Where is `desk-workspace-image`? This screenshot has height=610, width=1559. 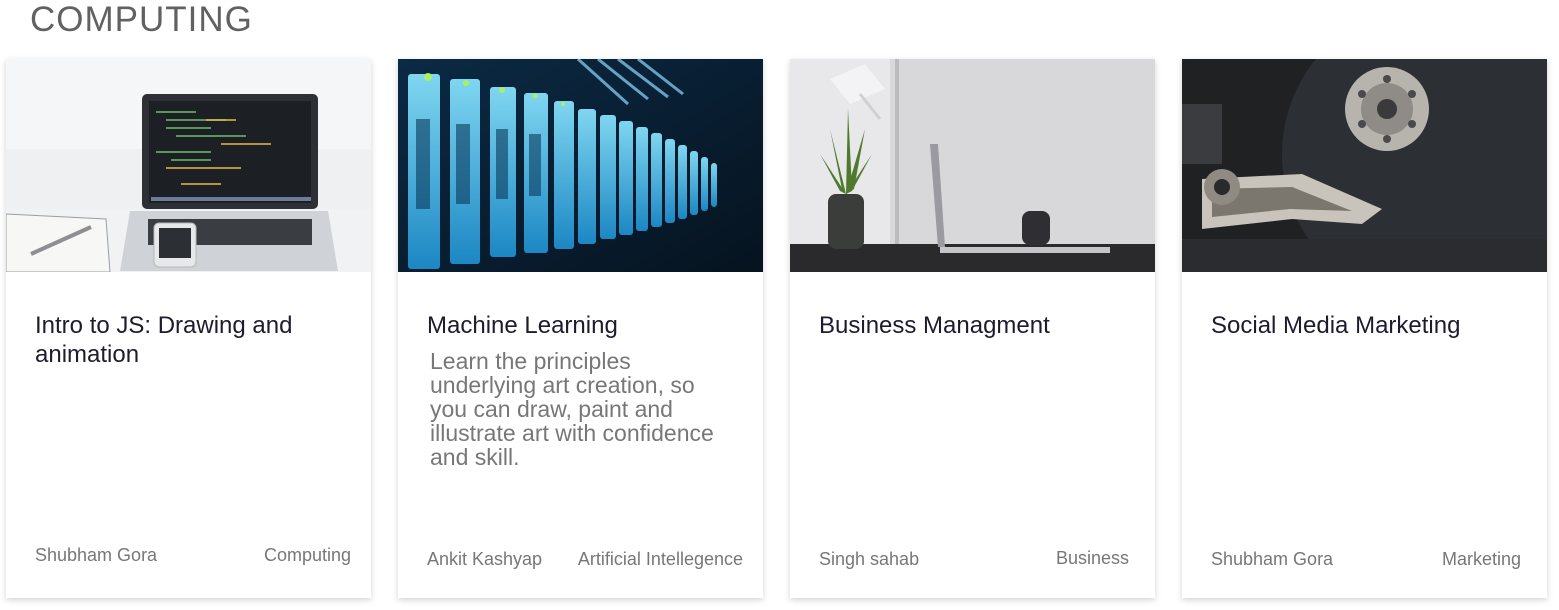 desk-workspace-image is located at coordinates (972, 165).